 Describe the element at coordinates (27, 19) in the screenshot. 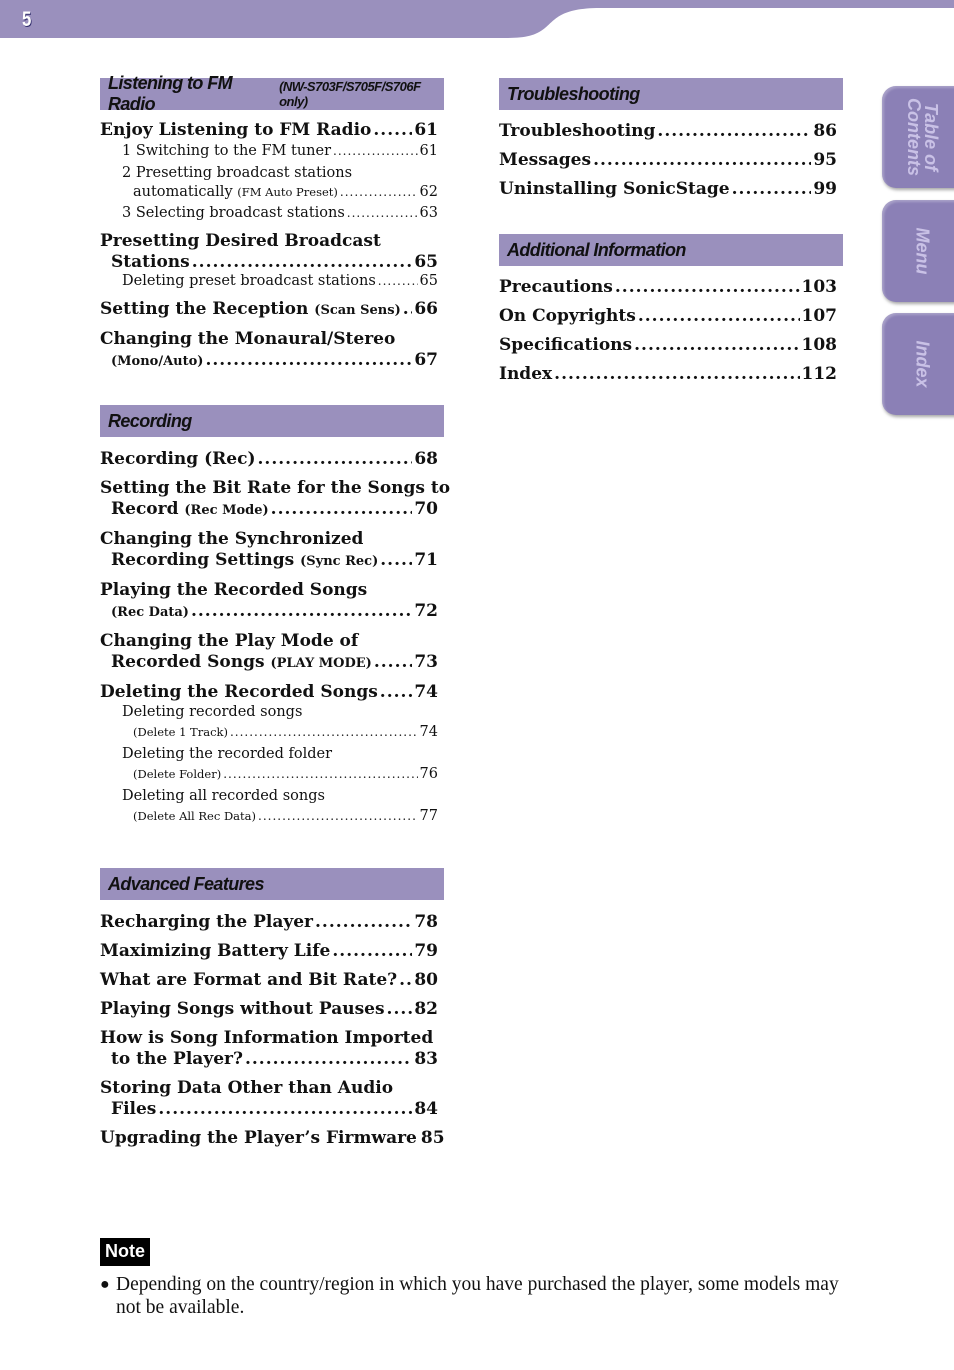

I see `page-number: 5` at that location.